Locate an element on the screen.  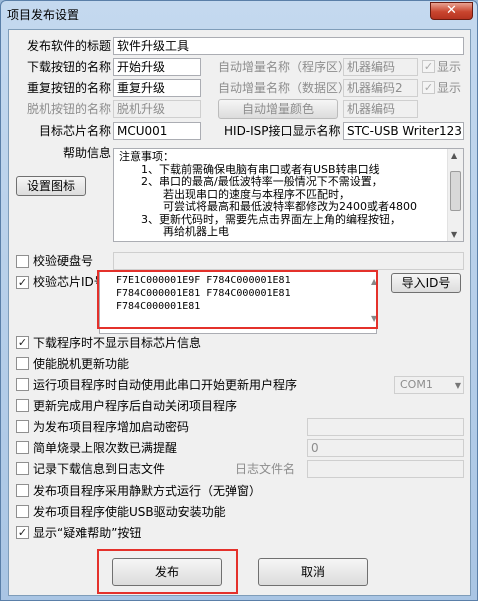
option-label: 运行项目程序时自动使用此串口开始更新用户程序 is located at coordinates (165, 385).